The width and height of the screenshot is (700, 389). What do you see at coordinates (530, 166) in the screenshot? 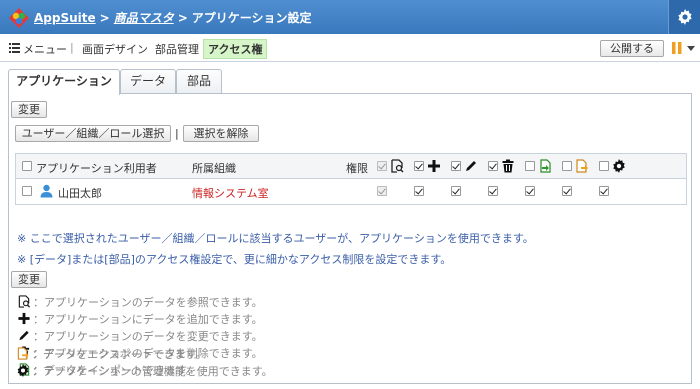
I see `import-permission-all-checkbox` at bounding box center [530, 166].